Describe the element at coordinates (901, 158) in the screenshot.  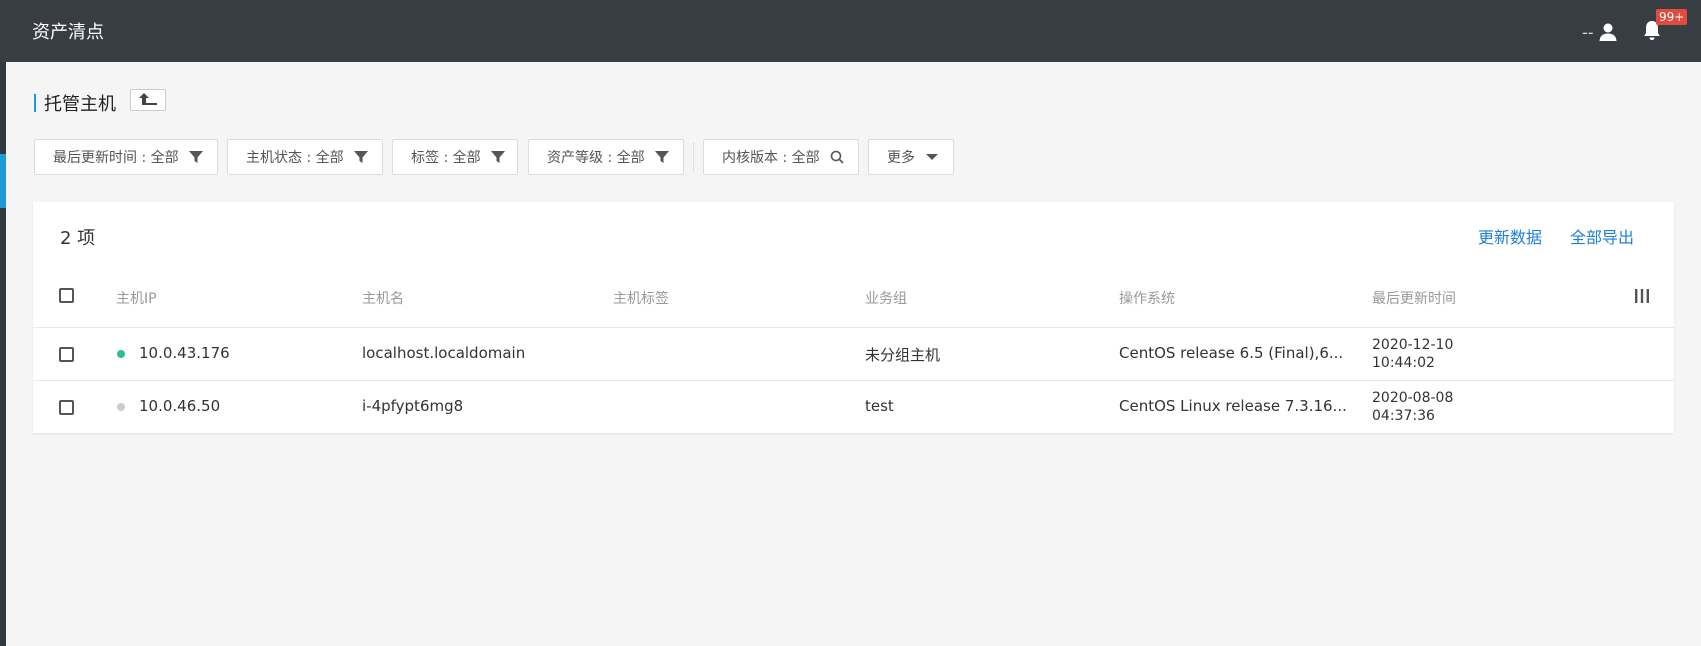
I see `filter-label: 更多` at that location.